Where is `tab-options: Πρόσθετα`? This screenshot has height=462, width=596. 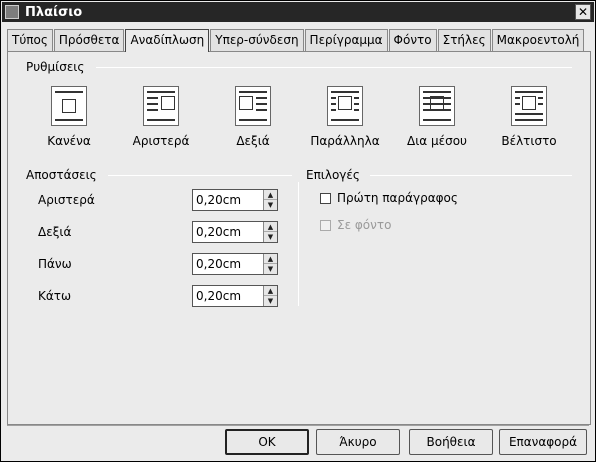
tab-options: Πρόσθετα is located at coordinates (89, 40).